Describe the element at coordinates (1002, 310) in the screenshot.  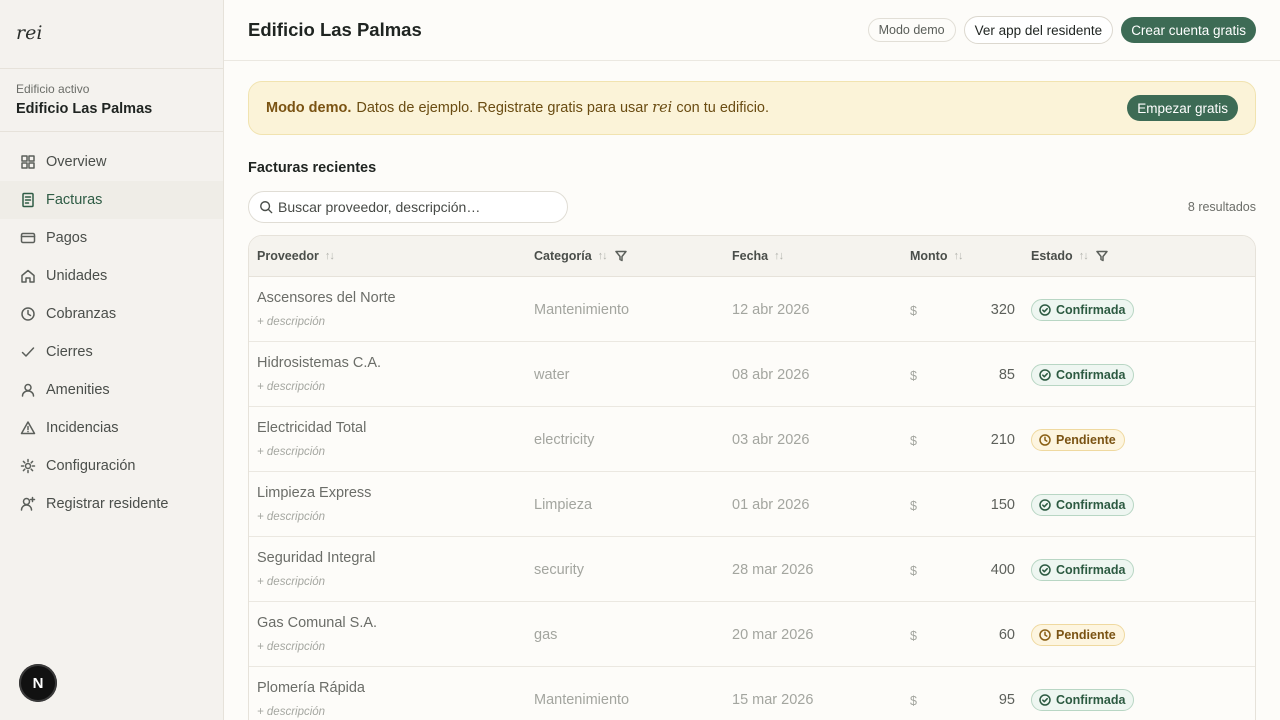
I see `cell-monto: 320` at that location.